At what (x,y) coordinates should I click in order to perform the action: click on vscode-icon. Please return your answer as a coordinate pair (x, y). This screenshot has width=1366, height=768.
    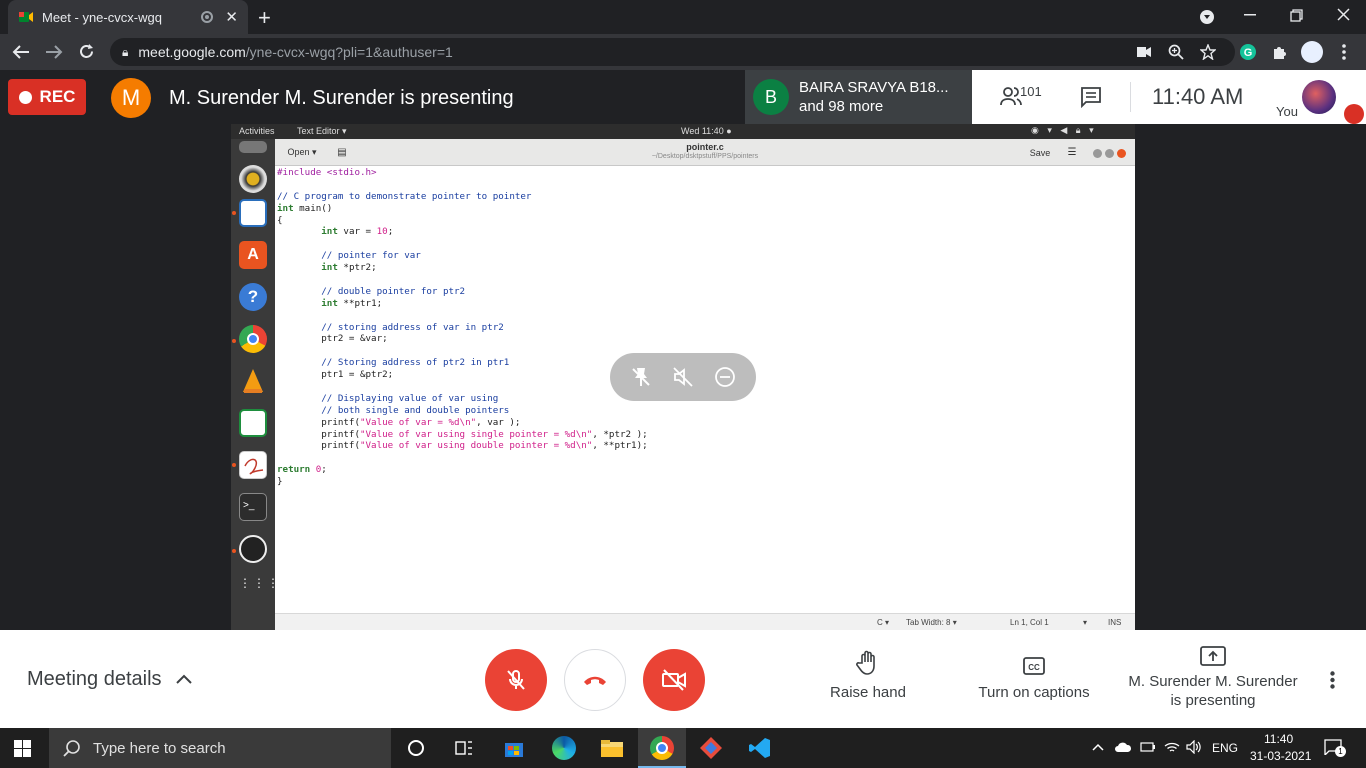
    Looking at the image, I should click on (760, 748).